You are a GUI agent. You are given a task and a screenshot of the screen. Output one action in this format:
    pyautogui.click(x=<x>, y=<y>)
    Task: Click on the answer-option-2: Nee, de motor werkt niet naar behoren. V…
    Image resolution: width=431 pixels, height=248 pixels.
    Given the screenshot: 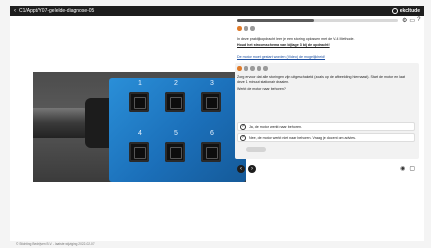 What is the action you would take?
    pyautogui.click(x=326, y=137)
    